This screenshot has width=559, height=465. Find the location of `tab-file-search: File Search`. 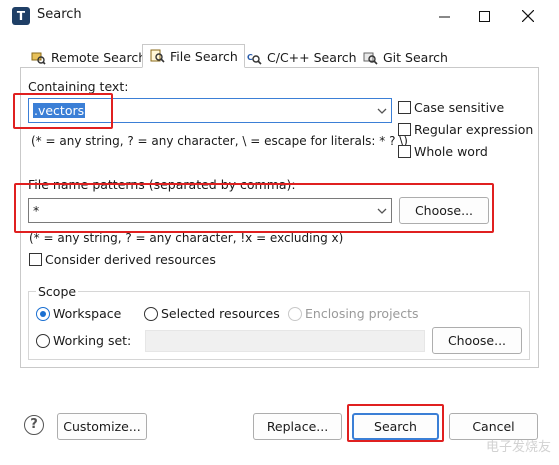

tab-file-search: File Search is located at coordinates (193, 56).